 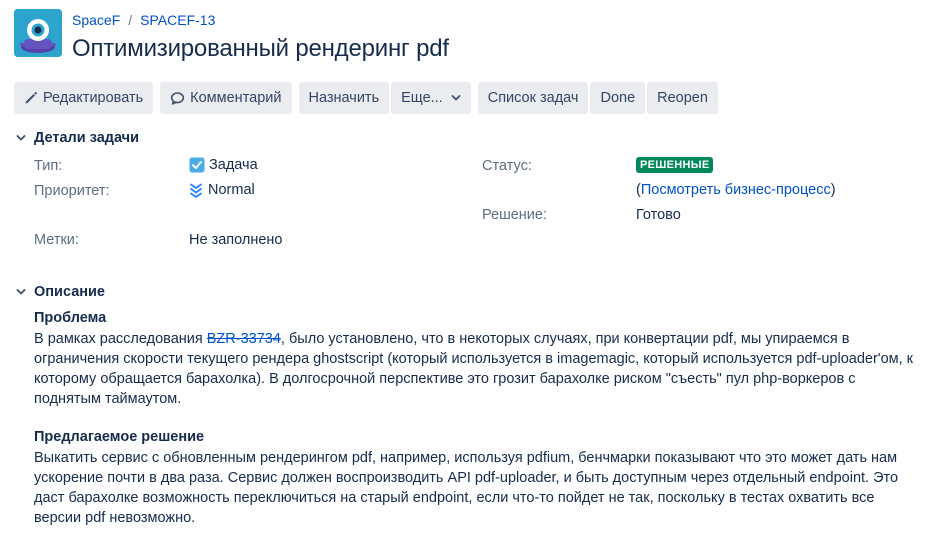 I want to click on status-value: РЕШЕННЫЕ, so click(x=675, y=165).